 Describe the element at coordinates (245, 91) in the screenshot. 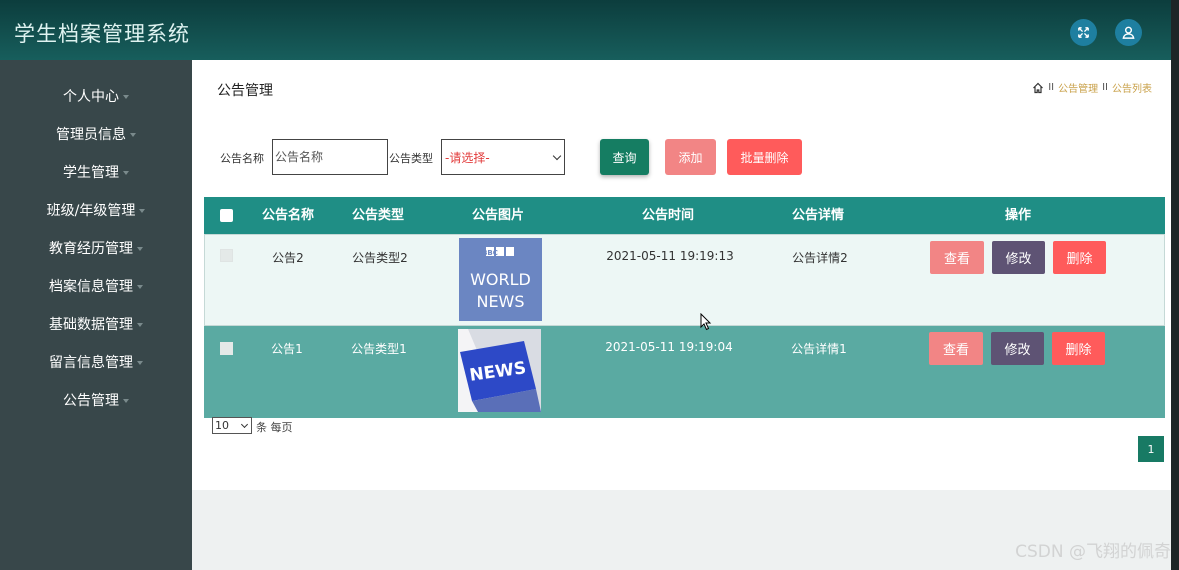

I see `page-title: 公告管理` at that location.